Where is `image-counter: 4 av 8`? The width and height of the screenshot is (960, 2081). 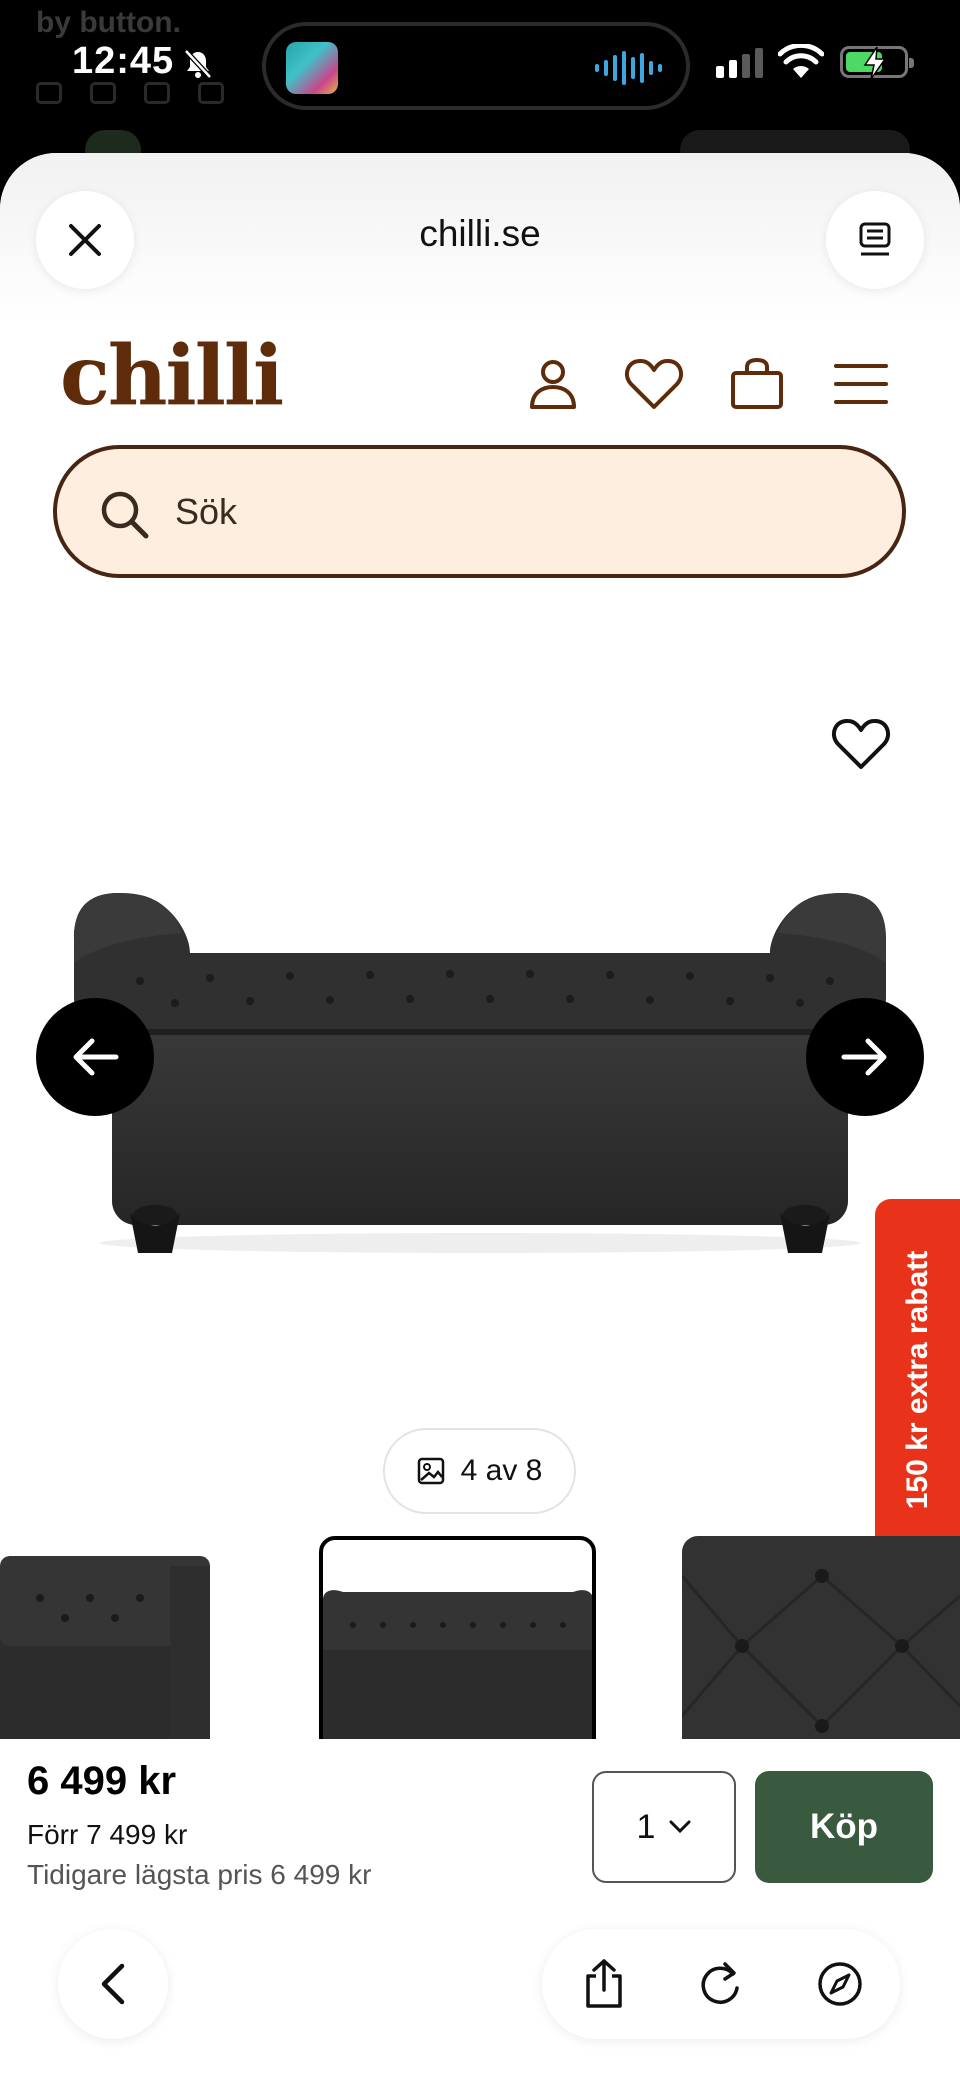
image-counter: 4 av 8 is located at coordinates (479, 1471).